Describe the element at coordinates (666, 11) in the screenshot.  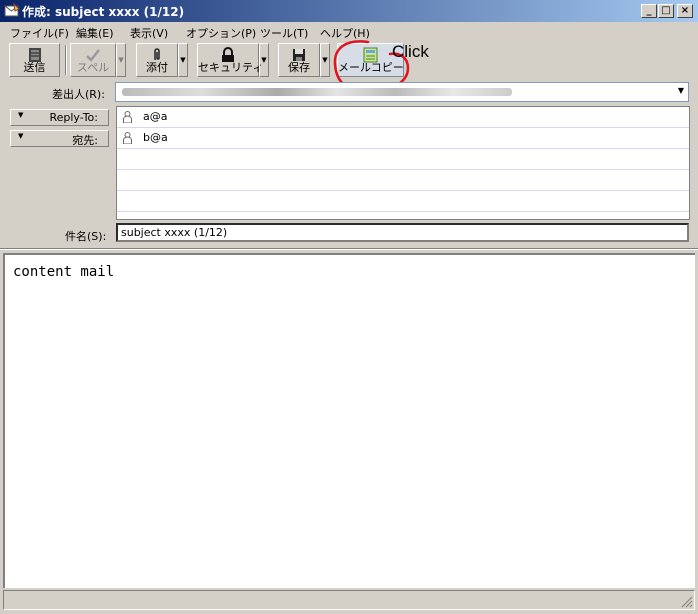
I see `maximize-button: □` at that location.